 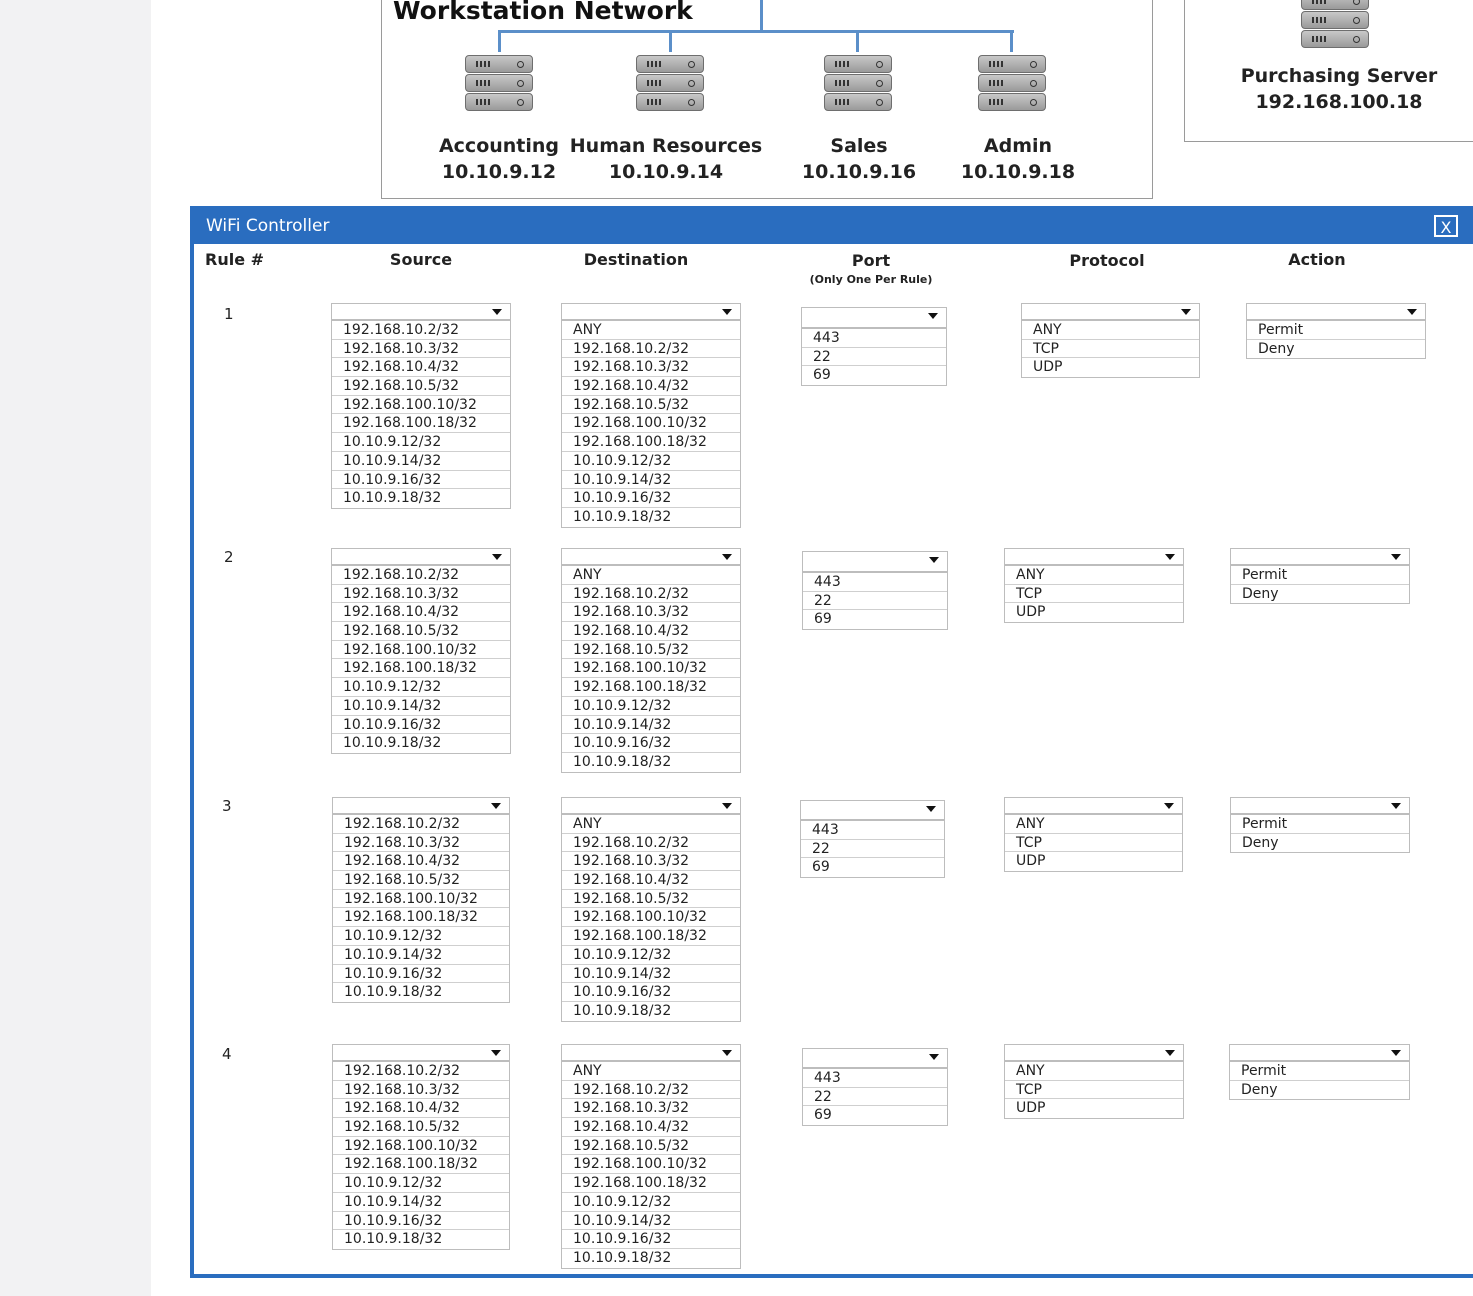 I want to click on rule1-protocol-option: ANY, so click(x=1110, y=330).